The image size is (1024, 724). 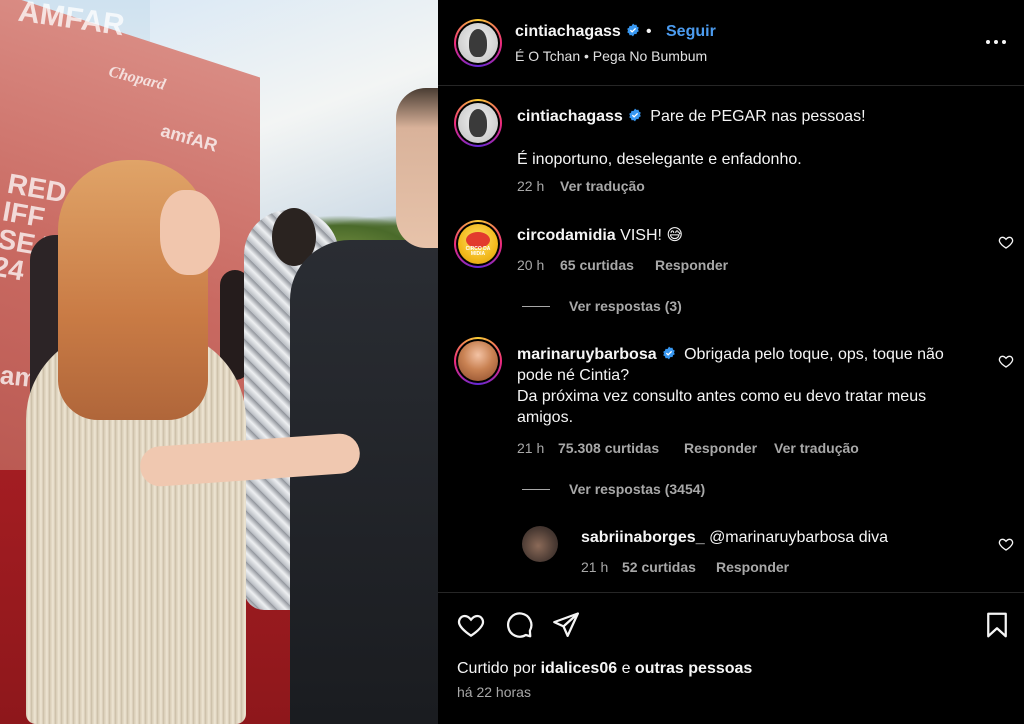 I want to click on post-timestamp: há 22 horas, so click(x=494, y=692).